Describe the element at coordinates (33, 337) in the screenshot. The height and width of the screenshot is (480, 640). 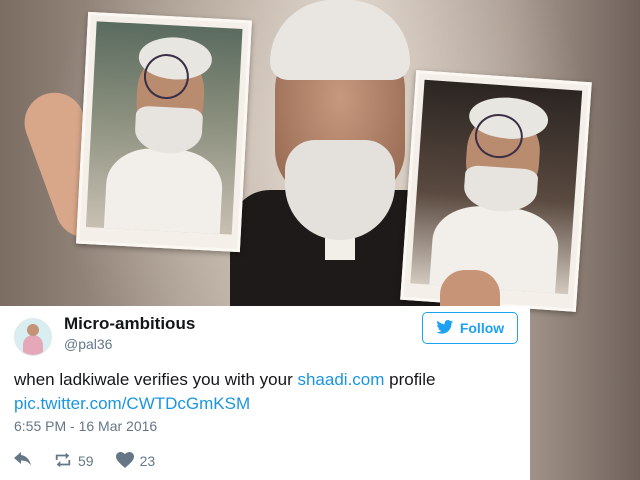
I see `avatar` at that location.